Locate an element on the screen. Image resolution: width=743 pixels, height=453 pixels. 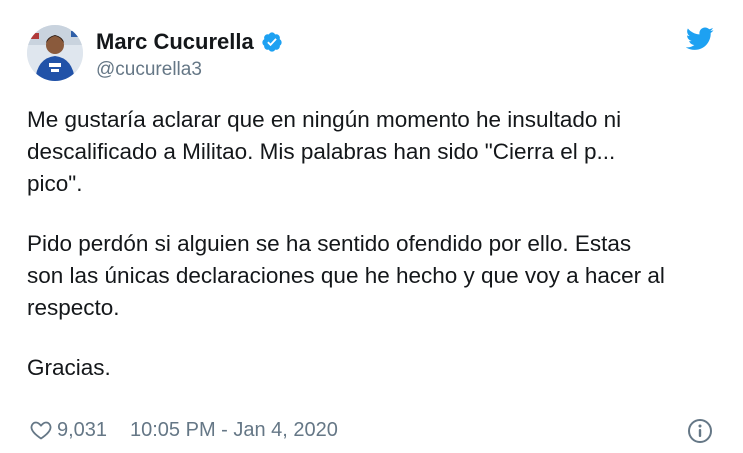
like-button: 9,031 is located at coordinates (68, 430).